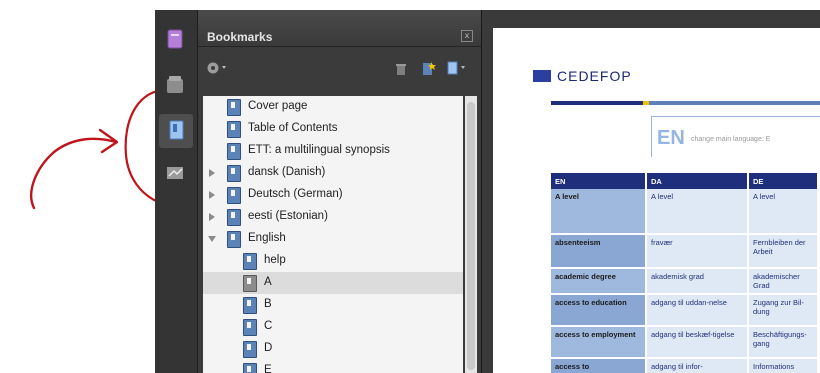  Describe the element at coordinates (240, 37) in the screenshot. I see `panel-title: Bookmarks` at that location.